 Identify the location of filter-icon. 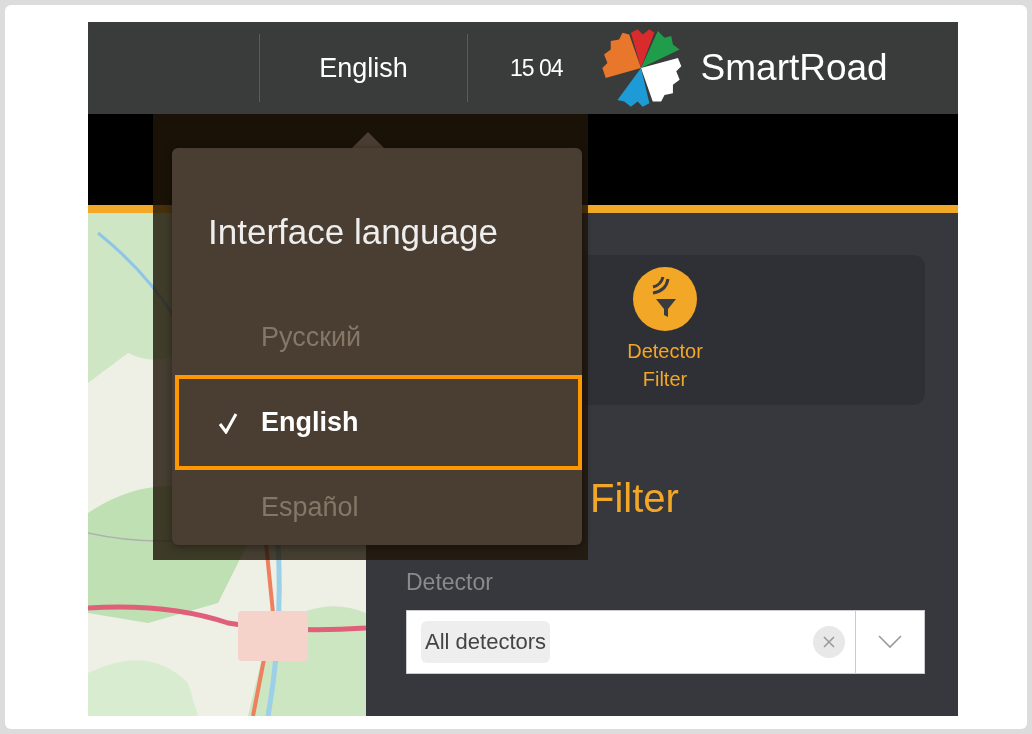
(665, 299).